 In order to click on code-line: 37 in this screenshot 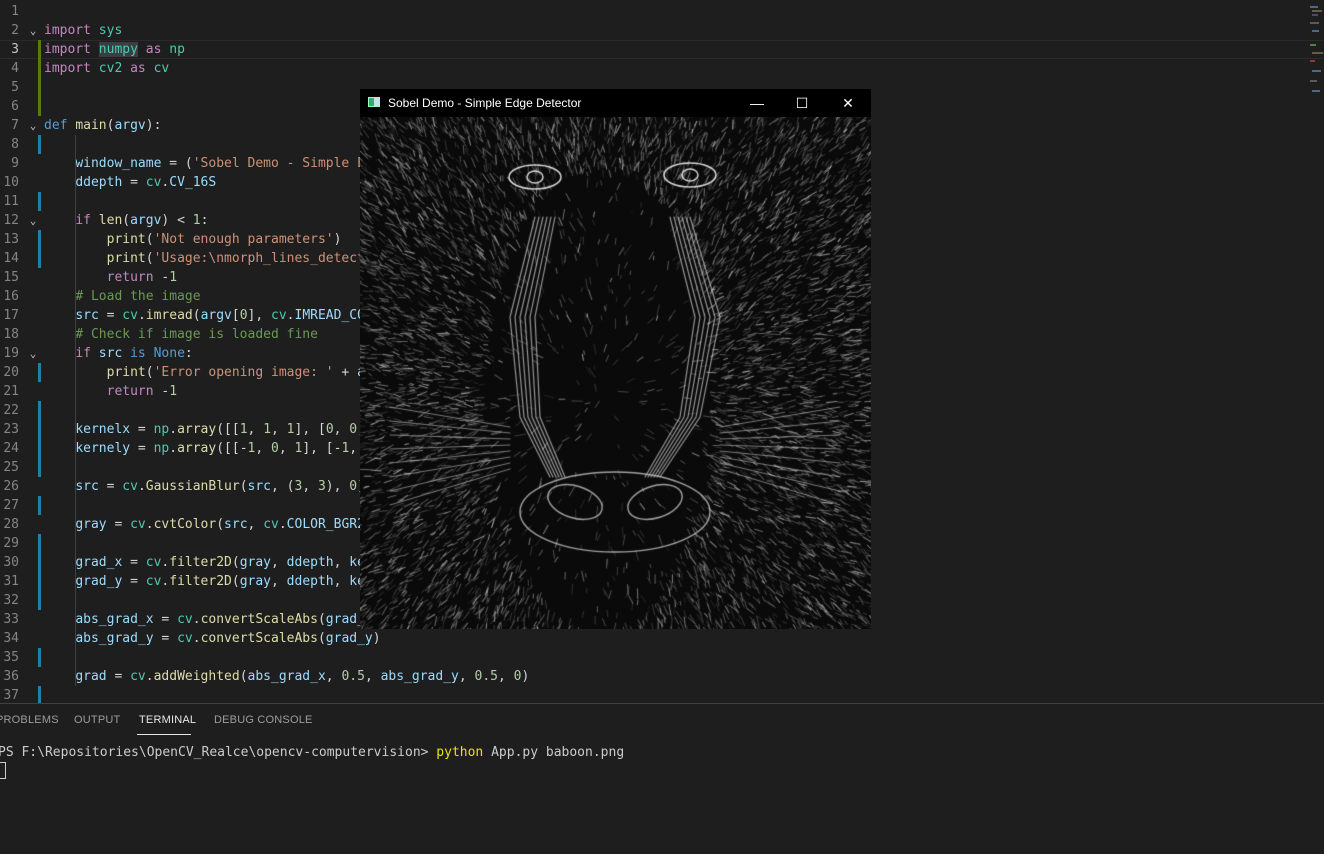, I will do `click(662, 694)`.